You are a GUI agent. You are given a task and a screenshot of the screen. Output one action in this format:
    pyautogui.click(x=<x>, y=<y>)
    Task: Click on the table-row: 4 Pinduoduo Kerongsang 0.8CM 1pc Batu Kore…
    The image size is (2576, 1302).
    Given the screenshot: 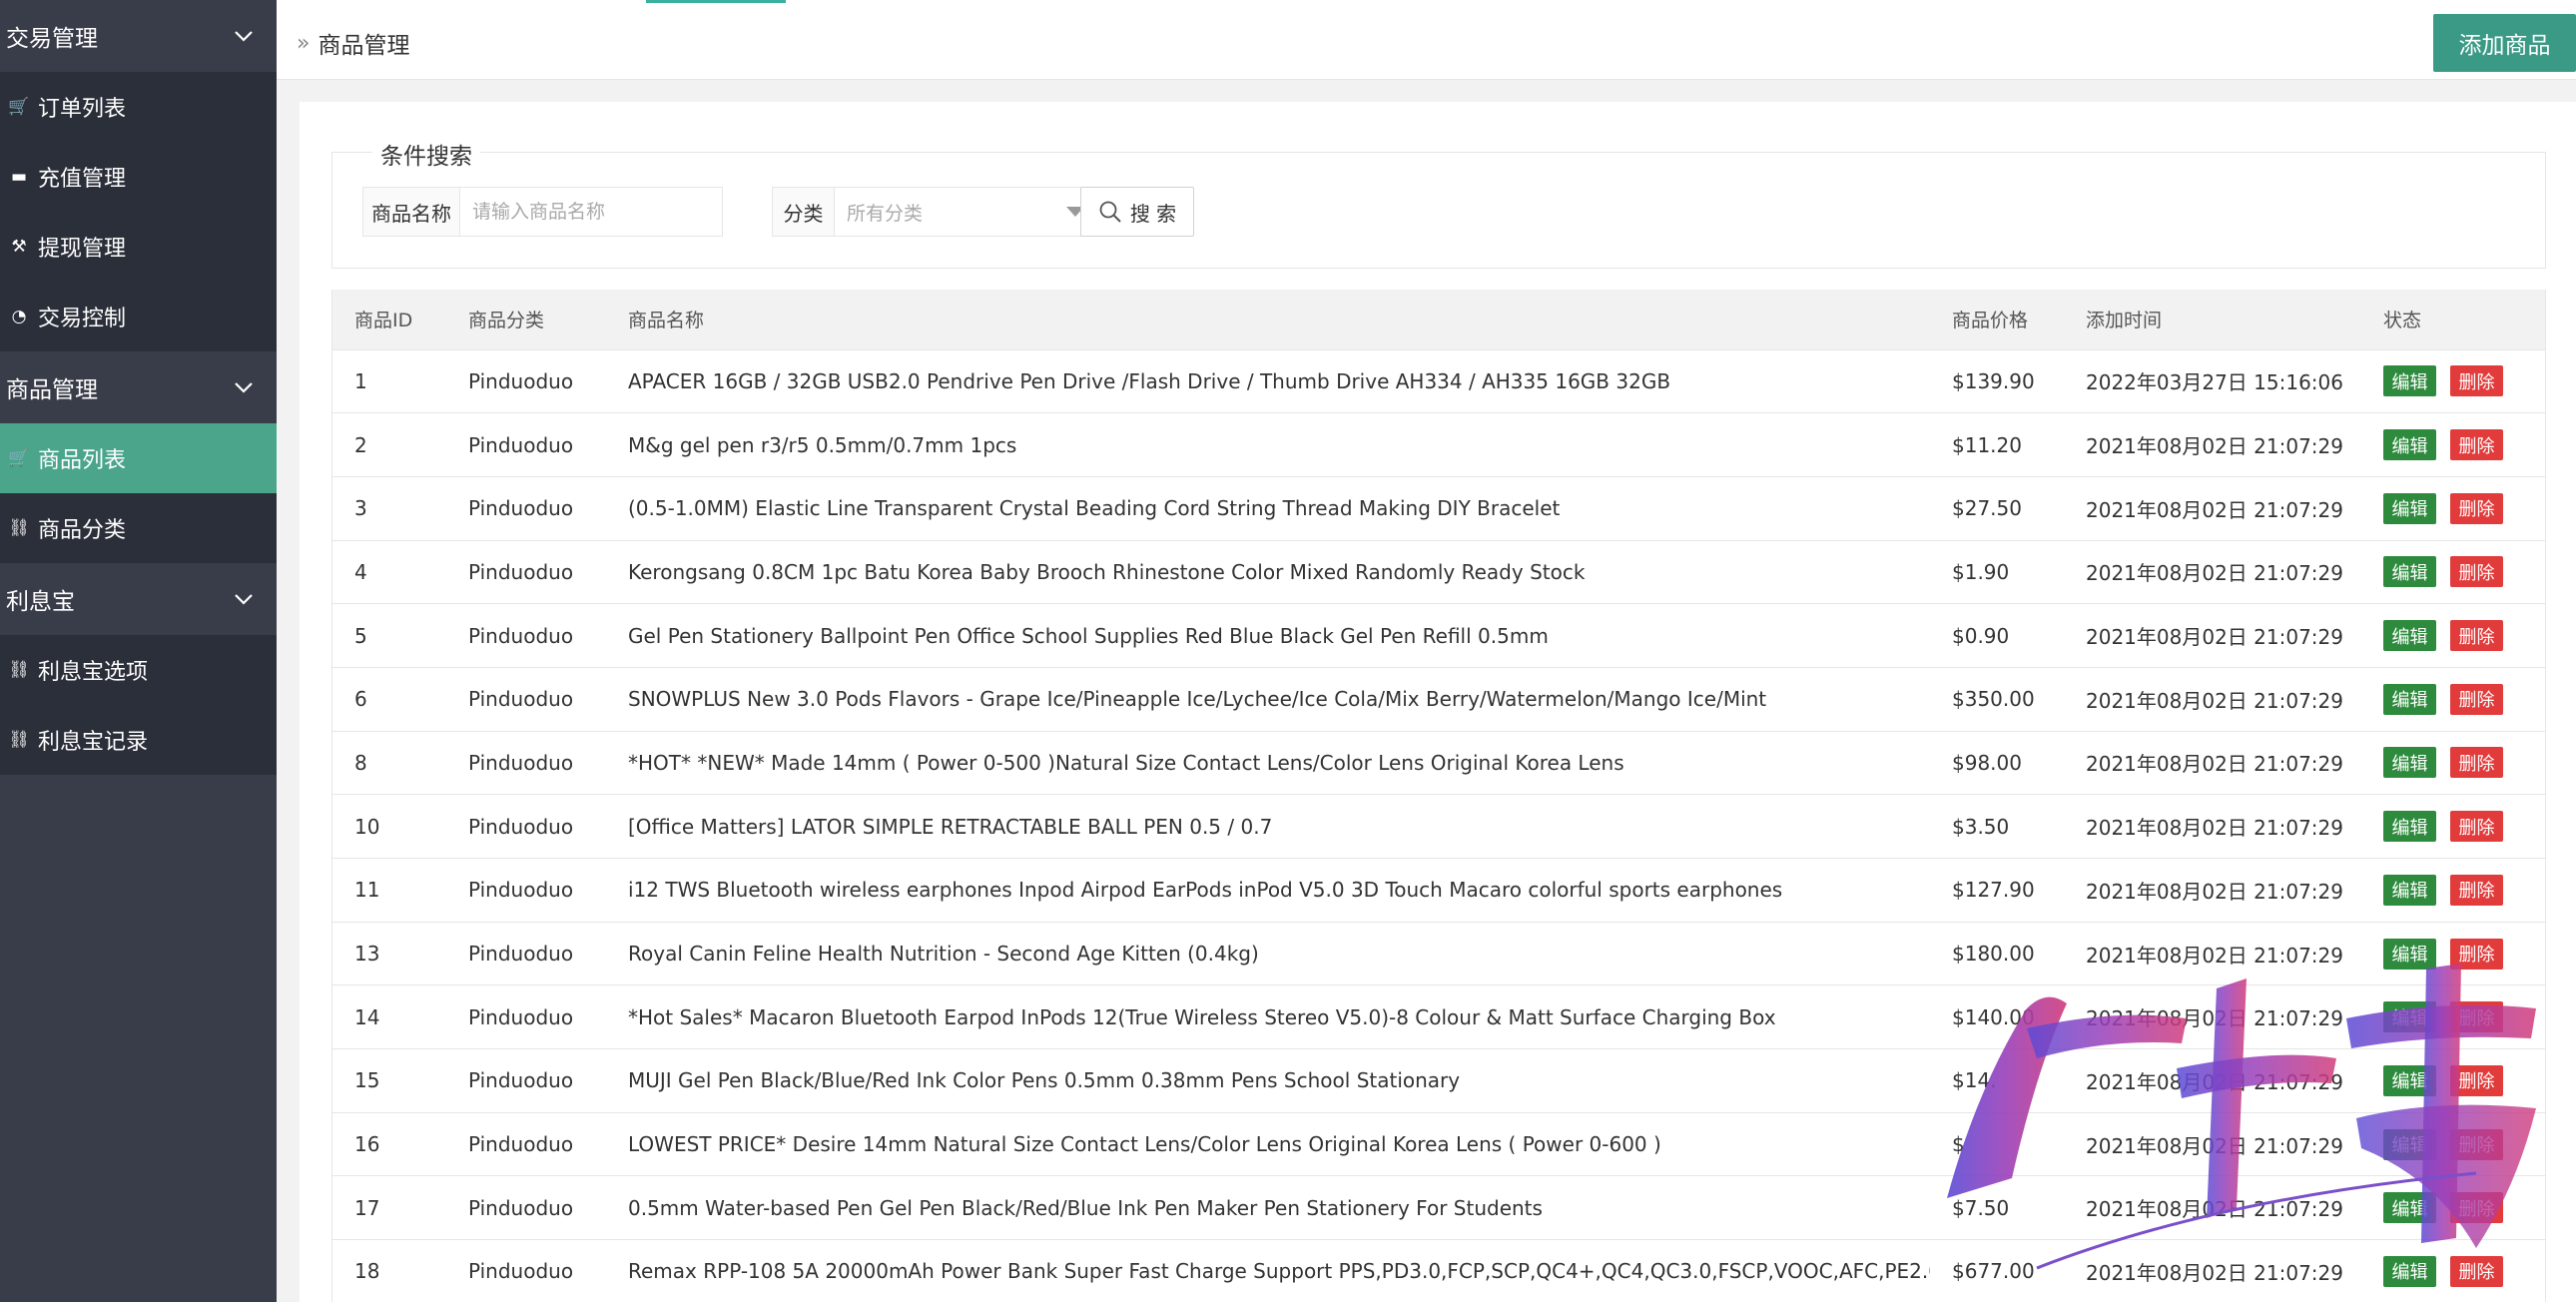 What is the action you would take?
    pyautogui.click(x=1438, y=572)
    